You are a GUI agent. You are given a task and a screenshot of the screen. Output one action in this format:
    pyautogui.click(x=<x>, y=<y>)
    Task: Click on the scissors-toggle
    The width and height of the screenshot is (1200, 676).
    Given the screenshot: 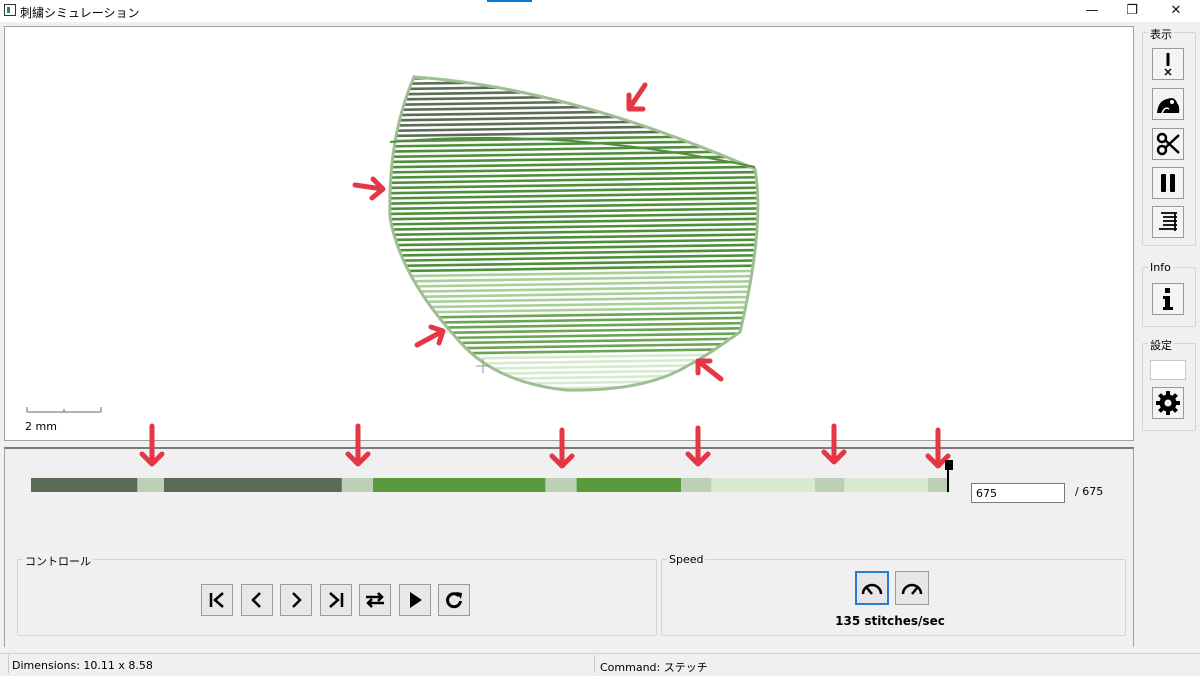 What is the action you would take?
    pyautogui.click(x=1168, y=144)
    